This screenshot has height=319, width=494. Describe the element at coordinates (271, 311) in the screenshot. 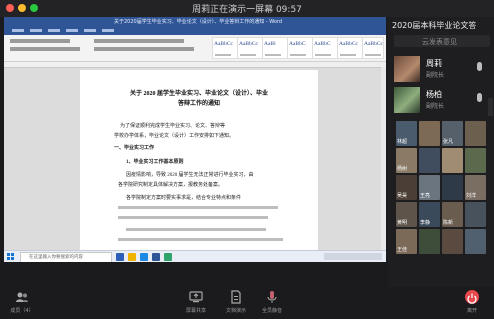

I see `mute-all-label: 全员静音` at that location.